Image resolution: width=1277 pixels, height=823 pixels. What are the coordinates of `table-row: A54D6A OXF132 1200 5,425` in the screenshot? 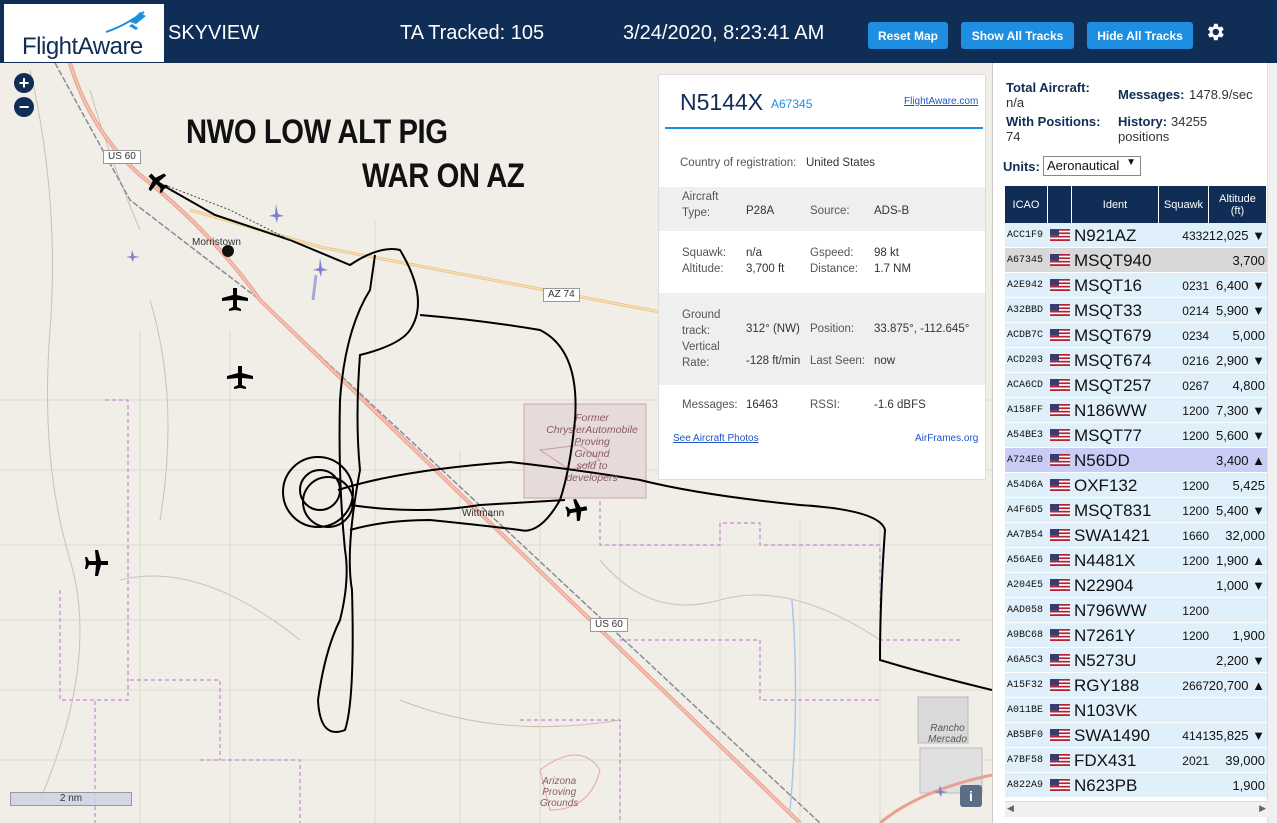 It's located at (1137, 485).